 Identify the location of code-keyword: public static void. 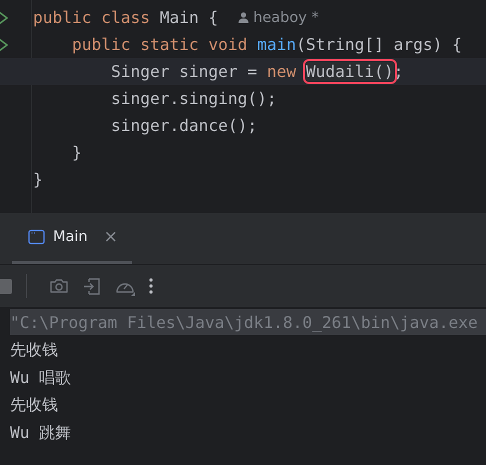
(159, 44).